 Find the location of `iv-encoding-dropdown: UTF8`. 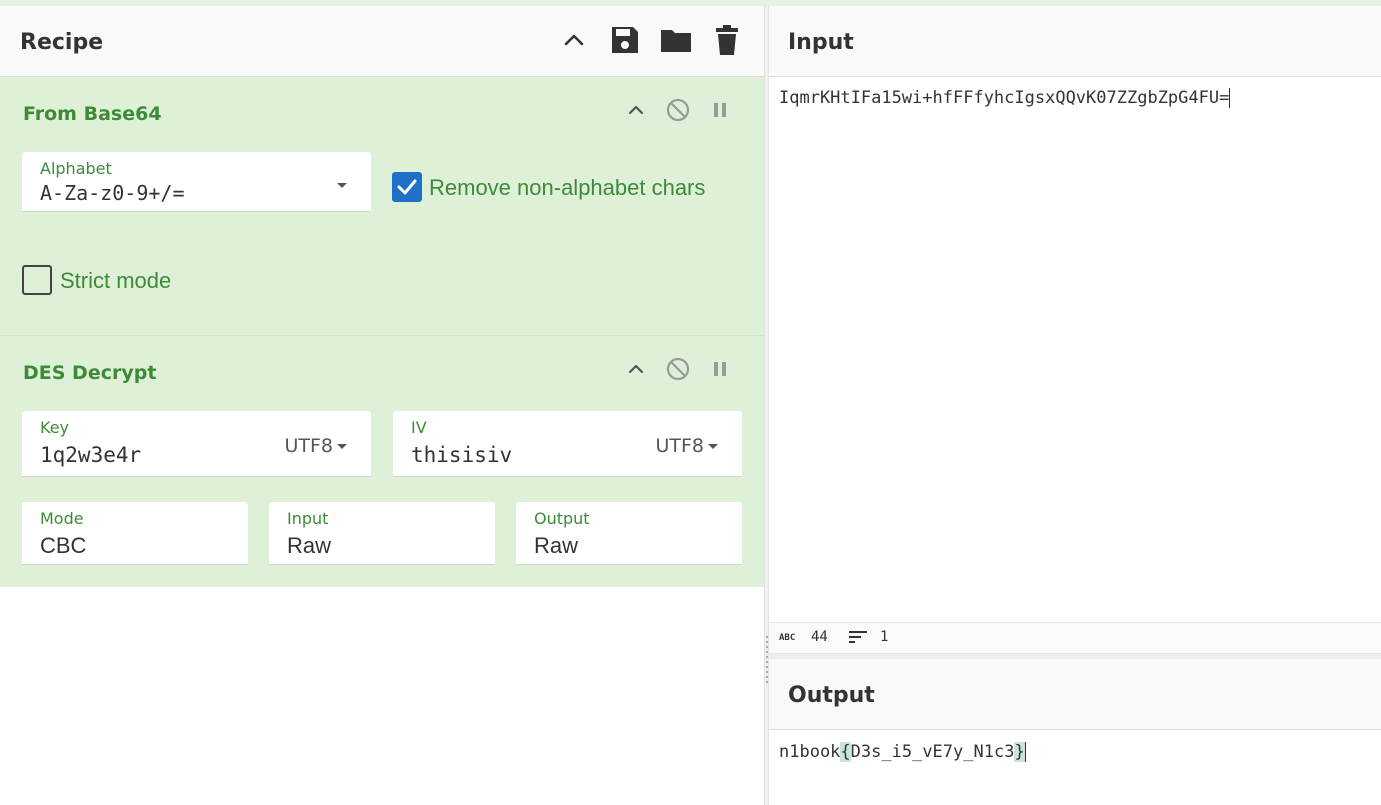

iv-encoding-dropdown: UTF8 is located at coordinates (686, 446).